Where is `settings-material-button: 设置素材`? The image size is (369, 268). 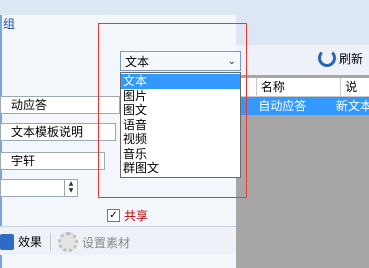
settings-material-button: 设置素材 is located at coordinates (94, 242).